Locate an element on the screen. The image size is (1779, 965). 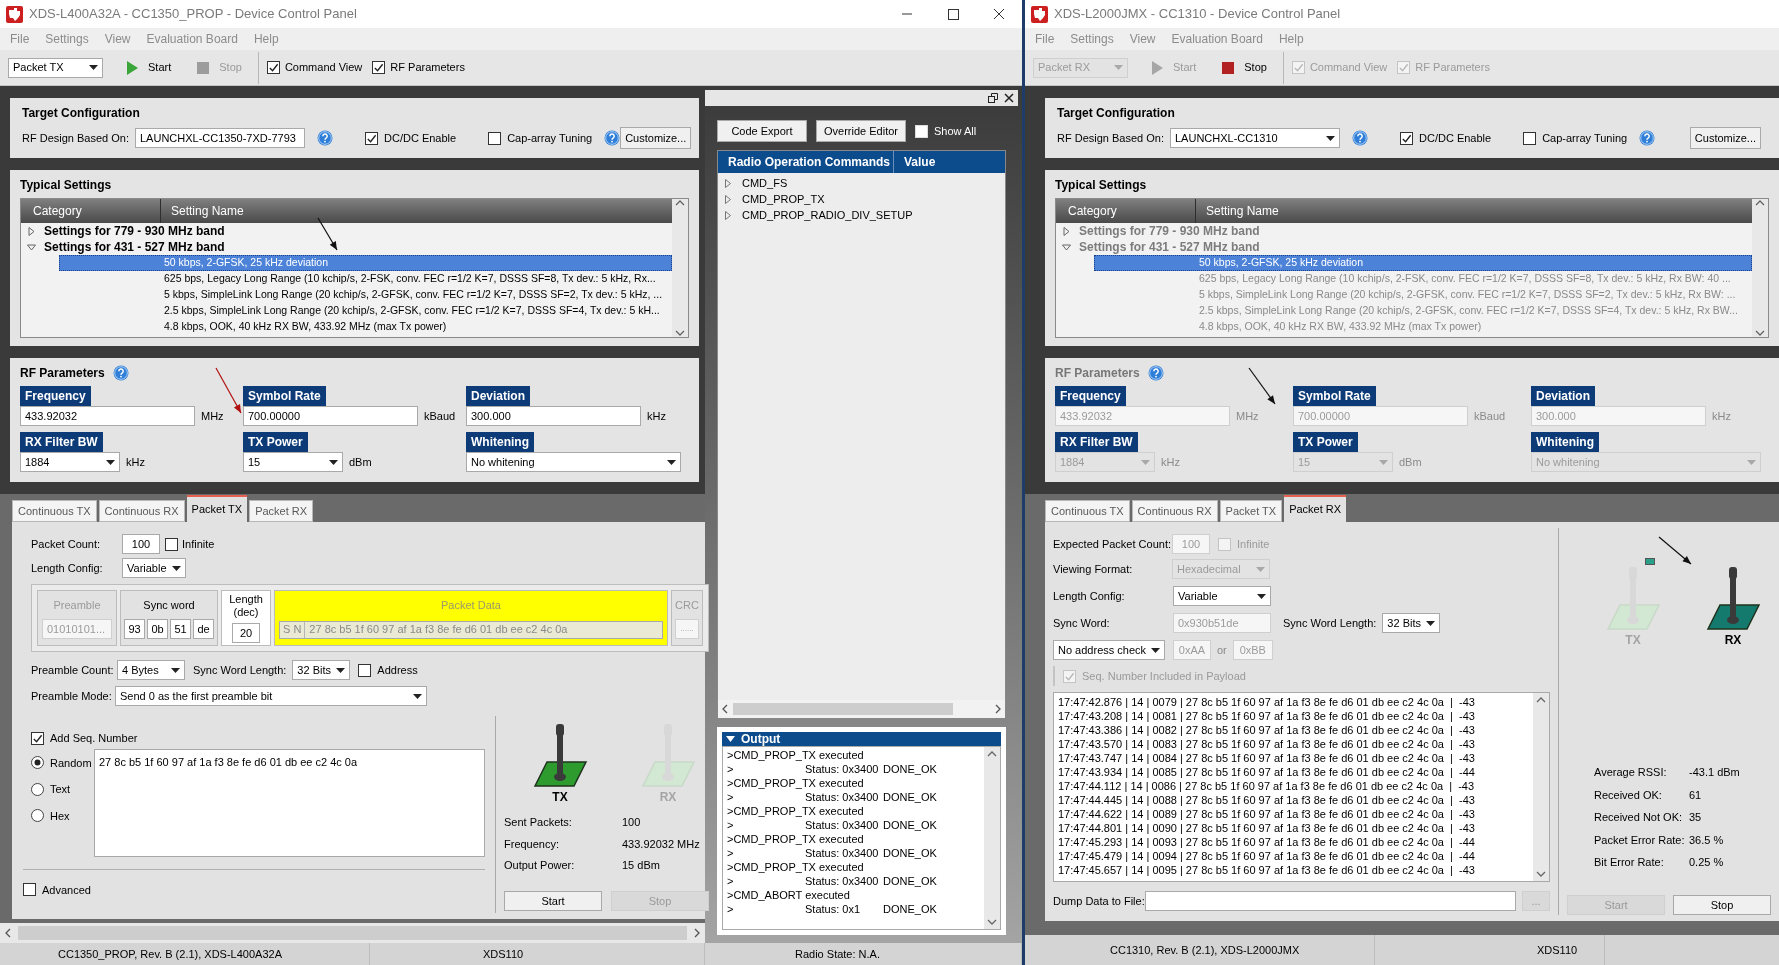
length-field: 20 is located at coordinates (246, 633).